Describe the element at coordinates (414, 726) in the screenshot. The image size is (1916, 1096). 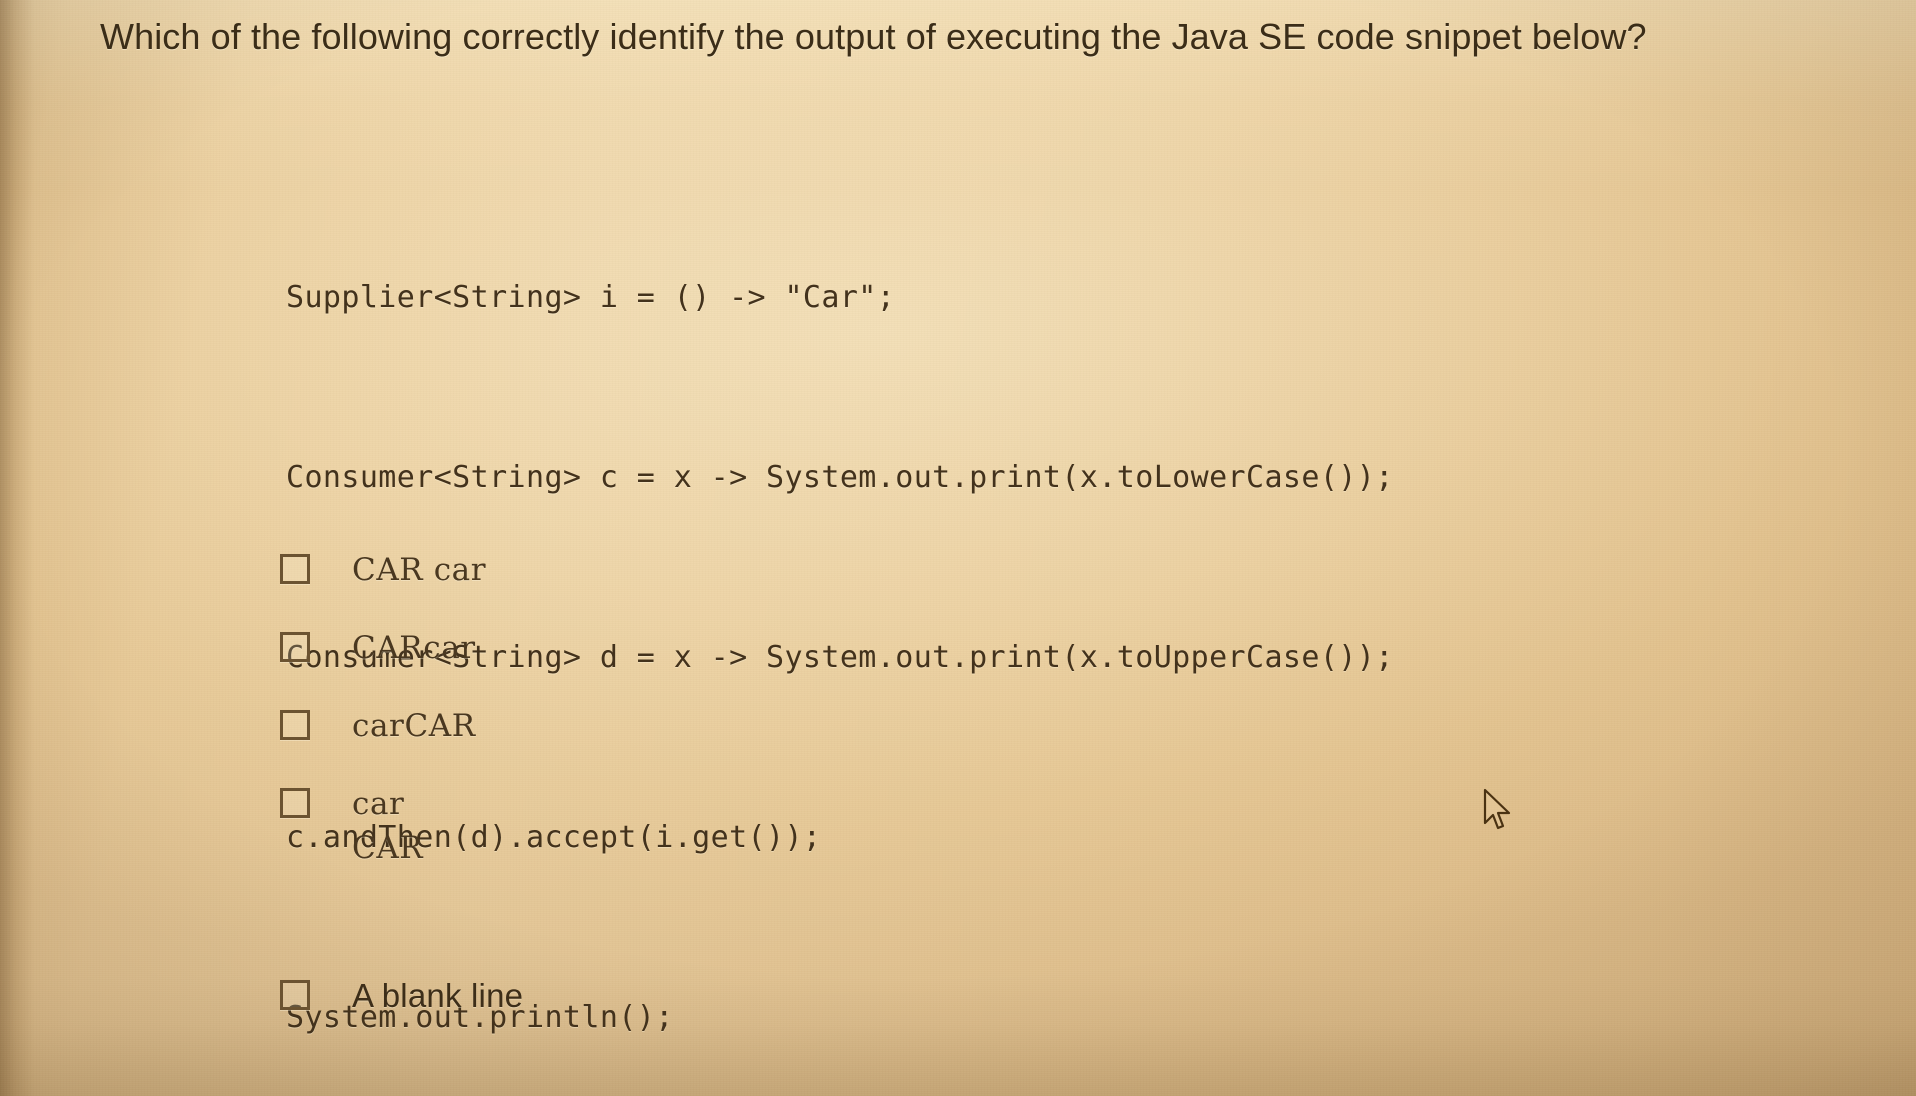
I see `option-label: carCAR` at that location.